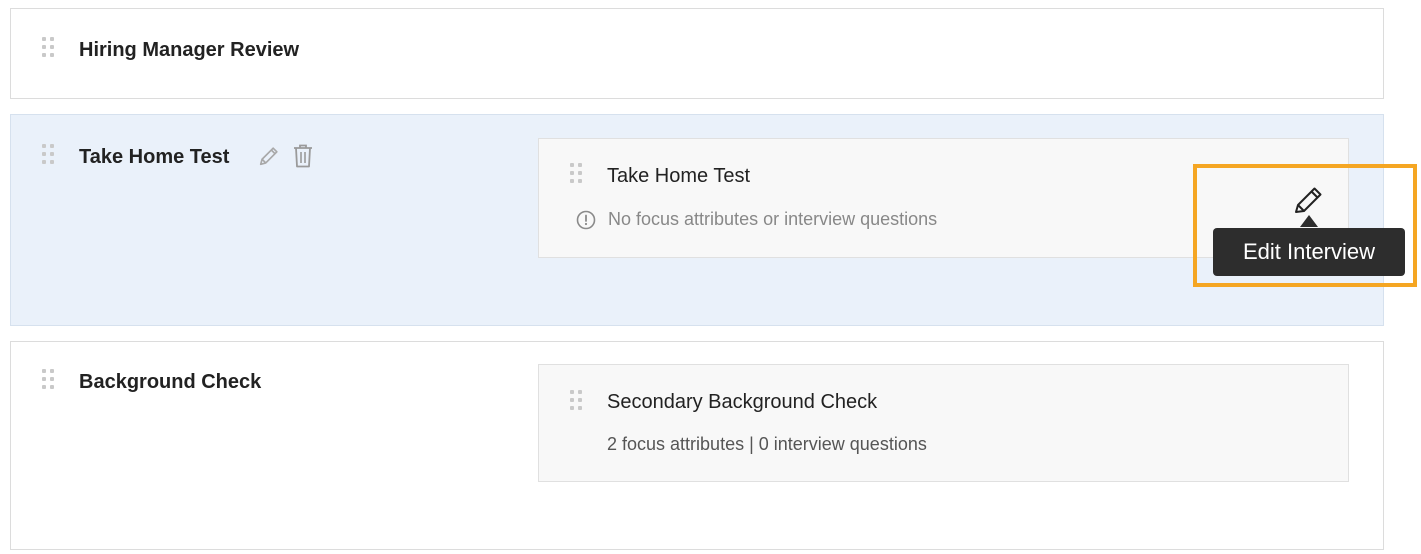 This screenshot has width=1421, height=554. I want to click on interview-title: Secondary Background Check, so click(742, 402).